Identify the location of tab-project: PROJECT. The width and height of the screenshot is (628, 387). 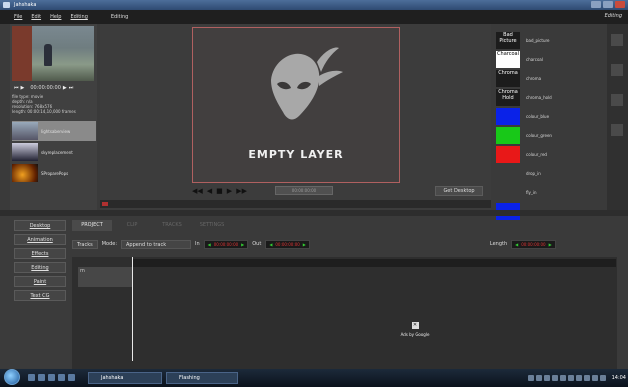
(92, 225).